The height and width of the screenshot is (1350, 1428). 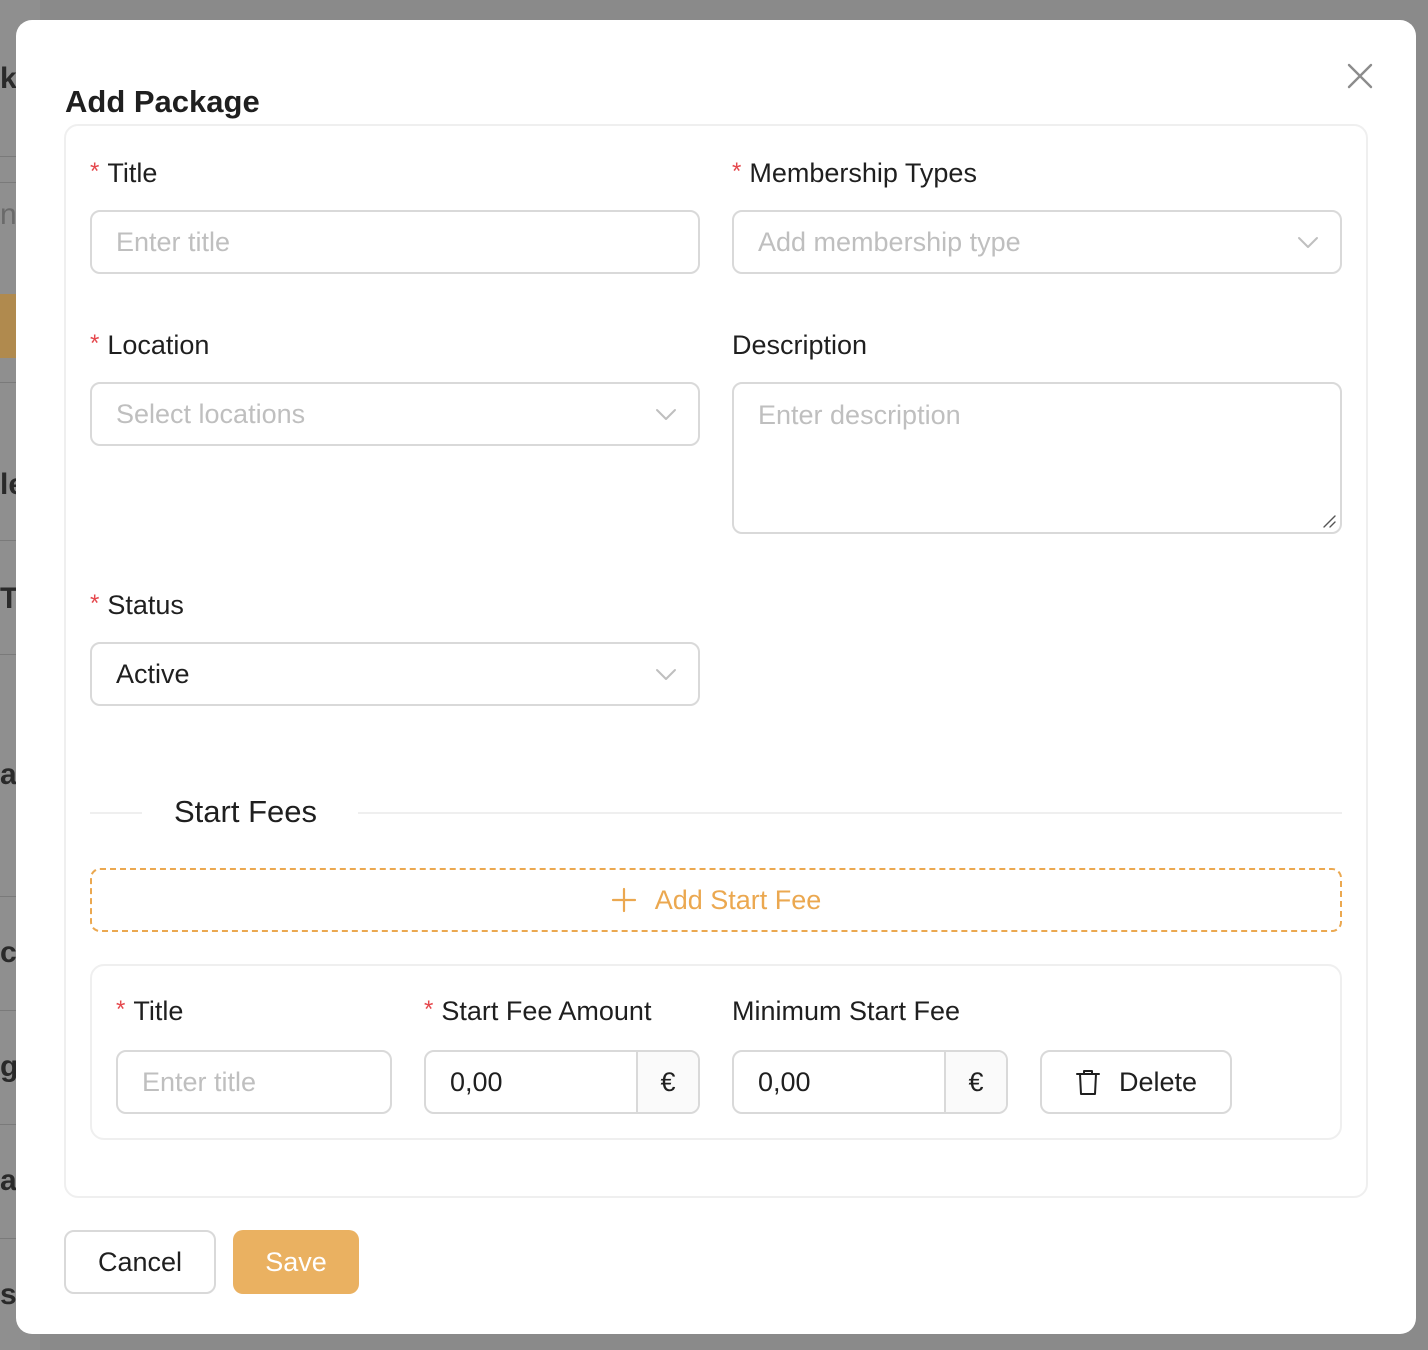 I want to click on fee-title-placeholder: Enter title, so click(x=199, y=1081).